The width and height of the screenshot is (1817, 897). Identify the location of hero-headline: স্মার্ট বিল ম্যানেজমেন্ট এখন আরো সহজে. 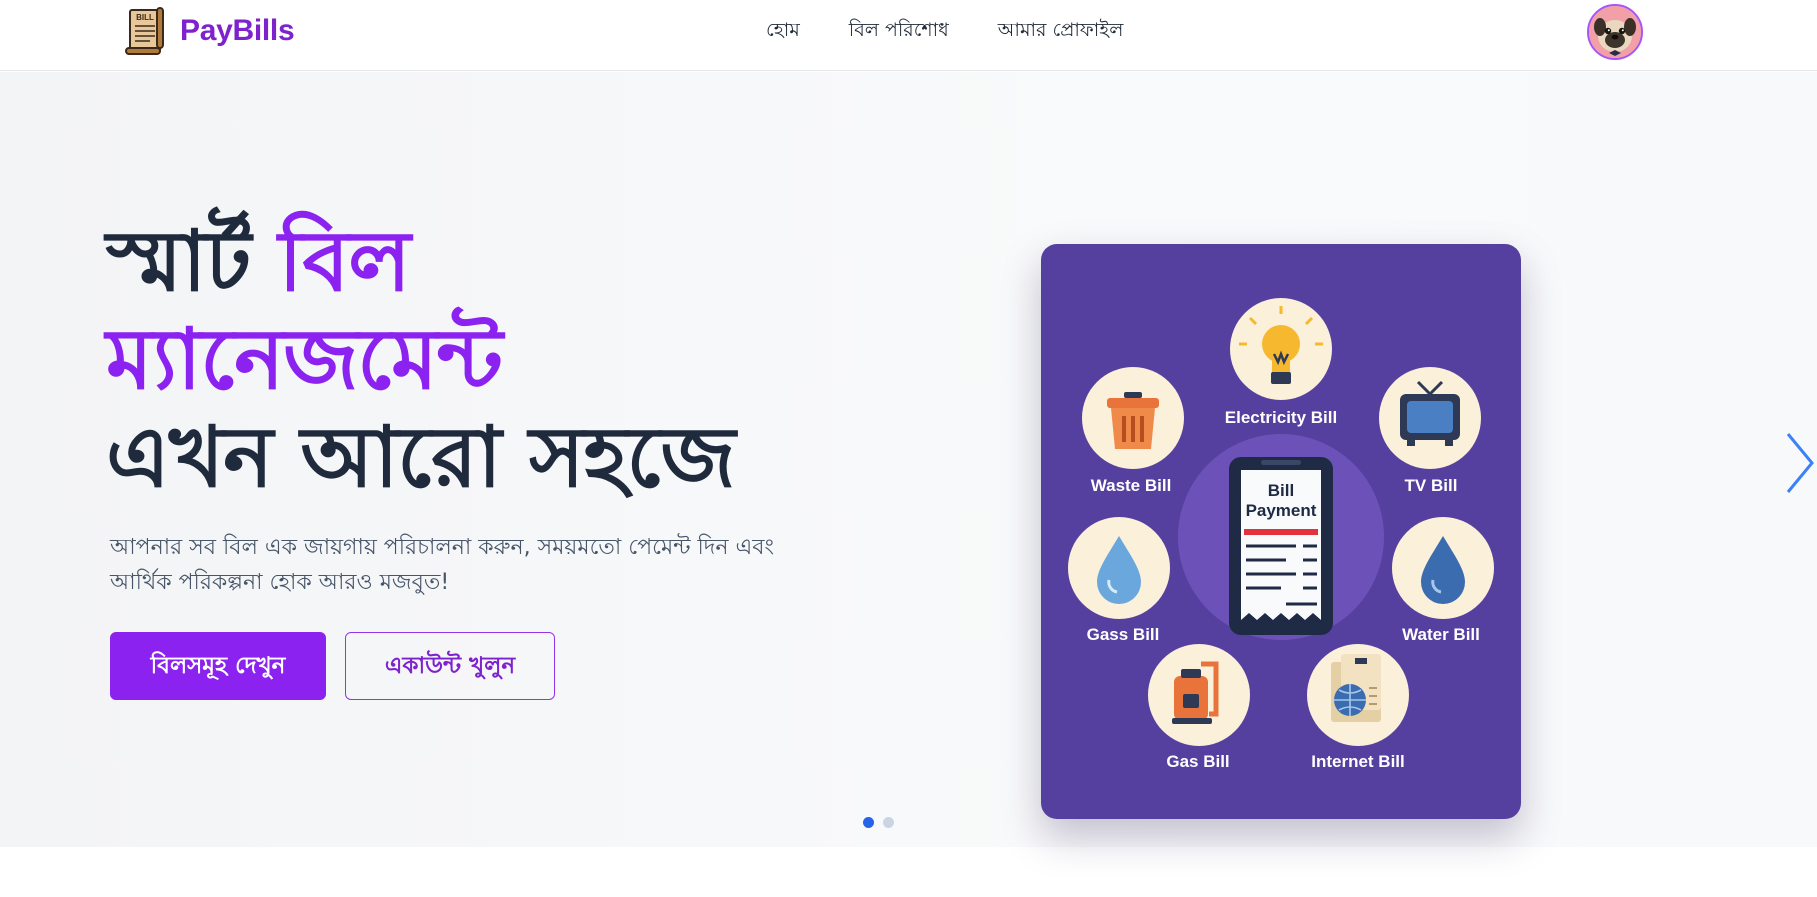
(486, 359).